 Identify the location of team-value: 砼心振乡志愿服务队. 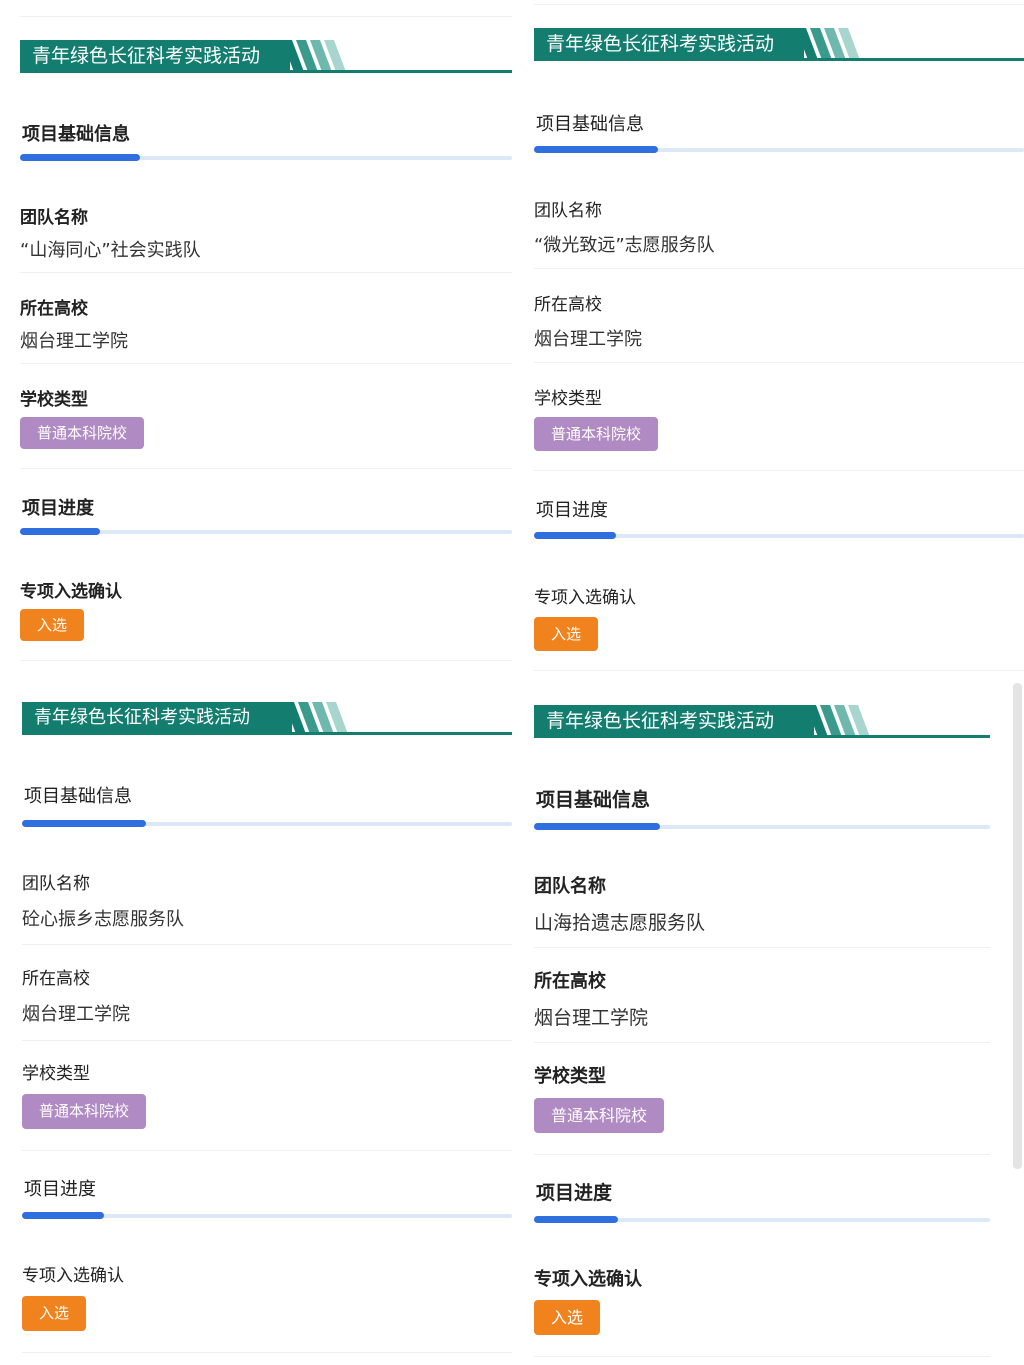
(103, 919).